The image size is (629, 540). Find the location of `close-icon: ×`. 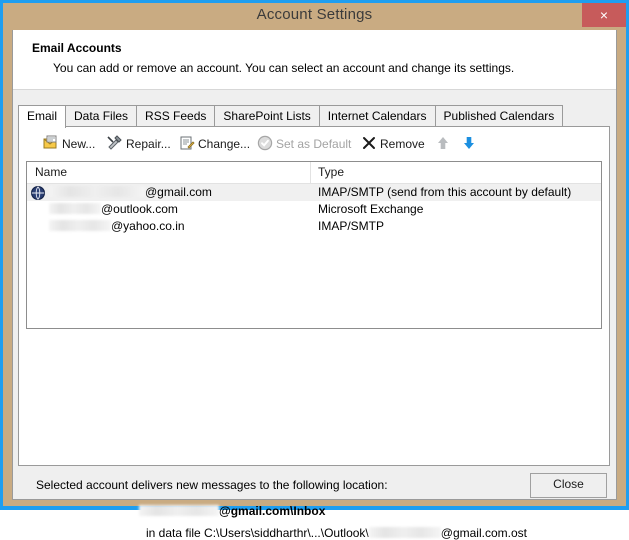

close-icon: × is located at coordinates (604, 15).